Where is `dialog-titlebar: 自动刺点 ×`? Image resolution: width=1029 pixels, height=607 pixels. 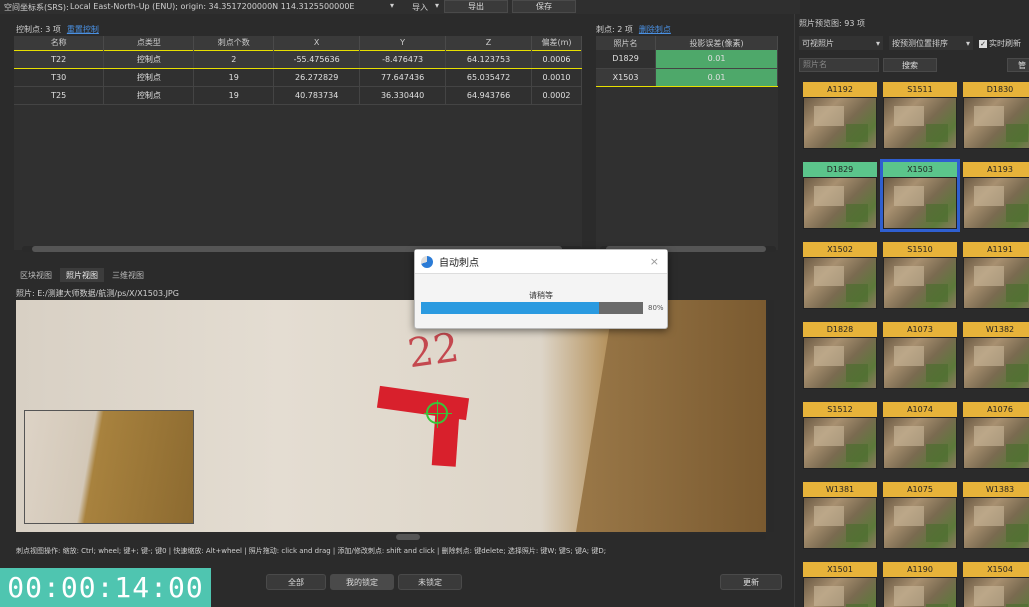 dialog-titlebar: 自动刺点 × is located at coordinates (541, 262).